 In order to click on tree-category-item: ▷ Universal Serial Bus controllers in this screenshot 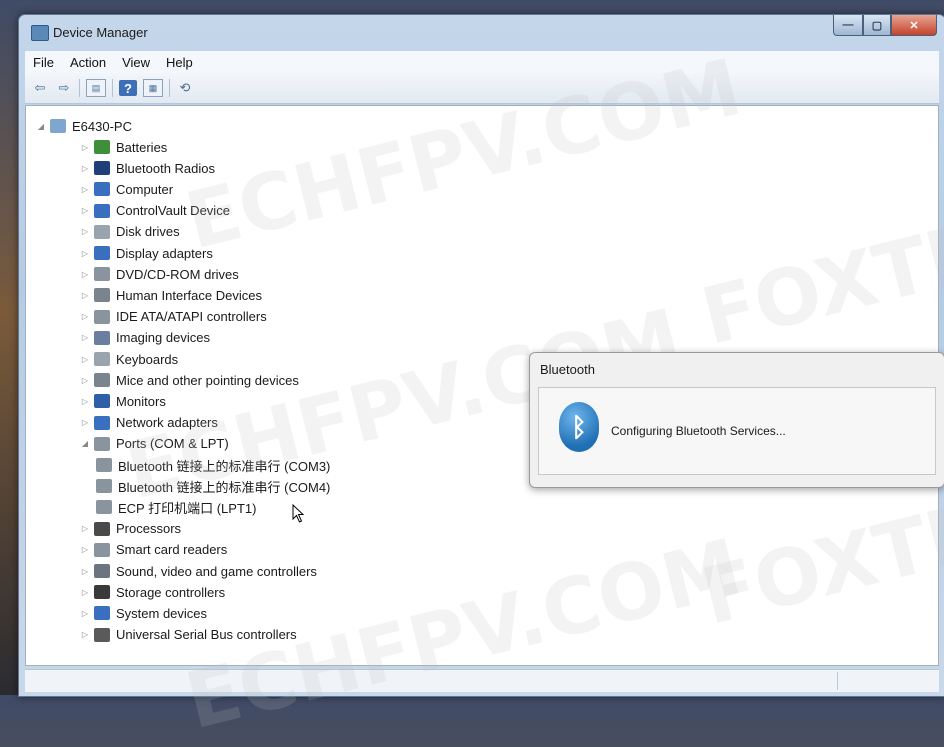, I will do `click(188, 635)`.